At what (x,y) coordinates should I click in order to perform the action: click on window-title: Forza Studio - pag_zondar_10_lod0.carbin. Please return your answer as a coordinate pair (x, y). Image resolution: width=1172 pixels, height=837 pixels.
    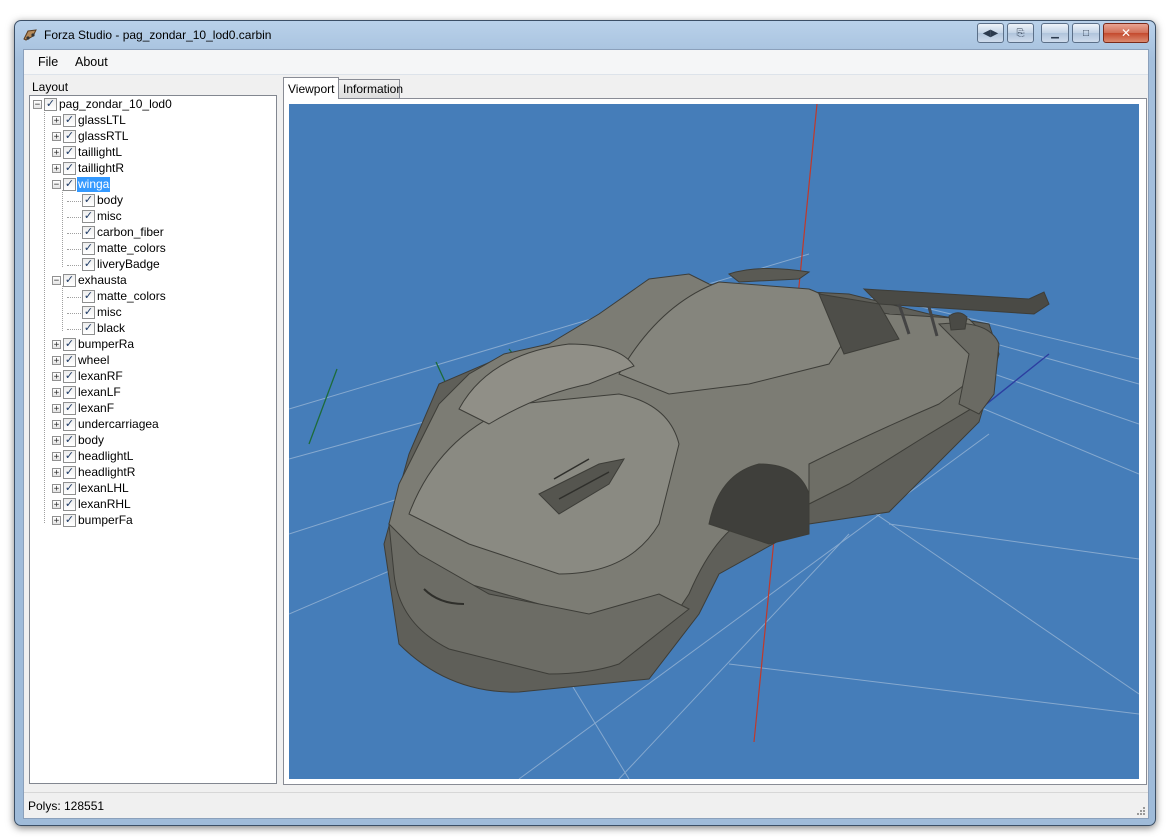
    Looking at the image, I should click on (158, 35).